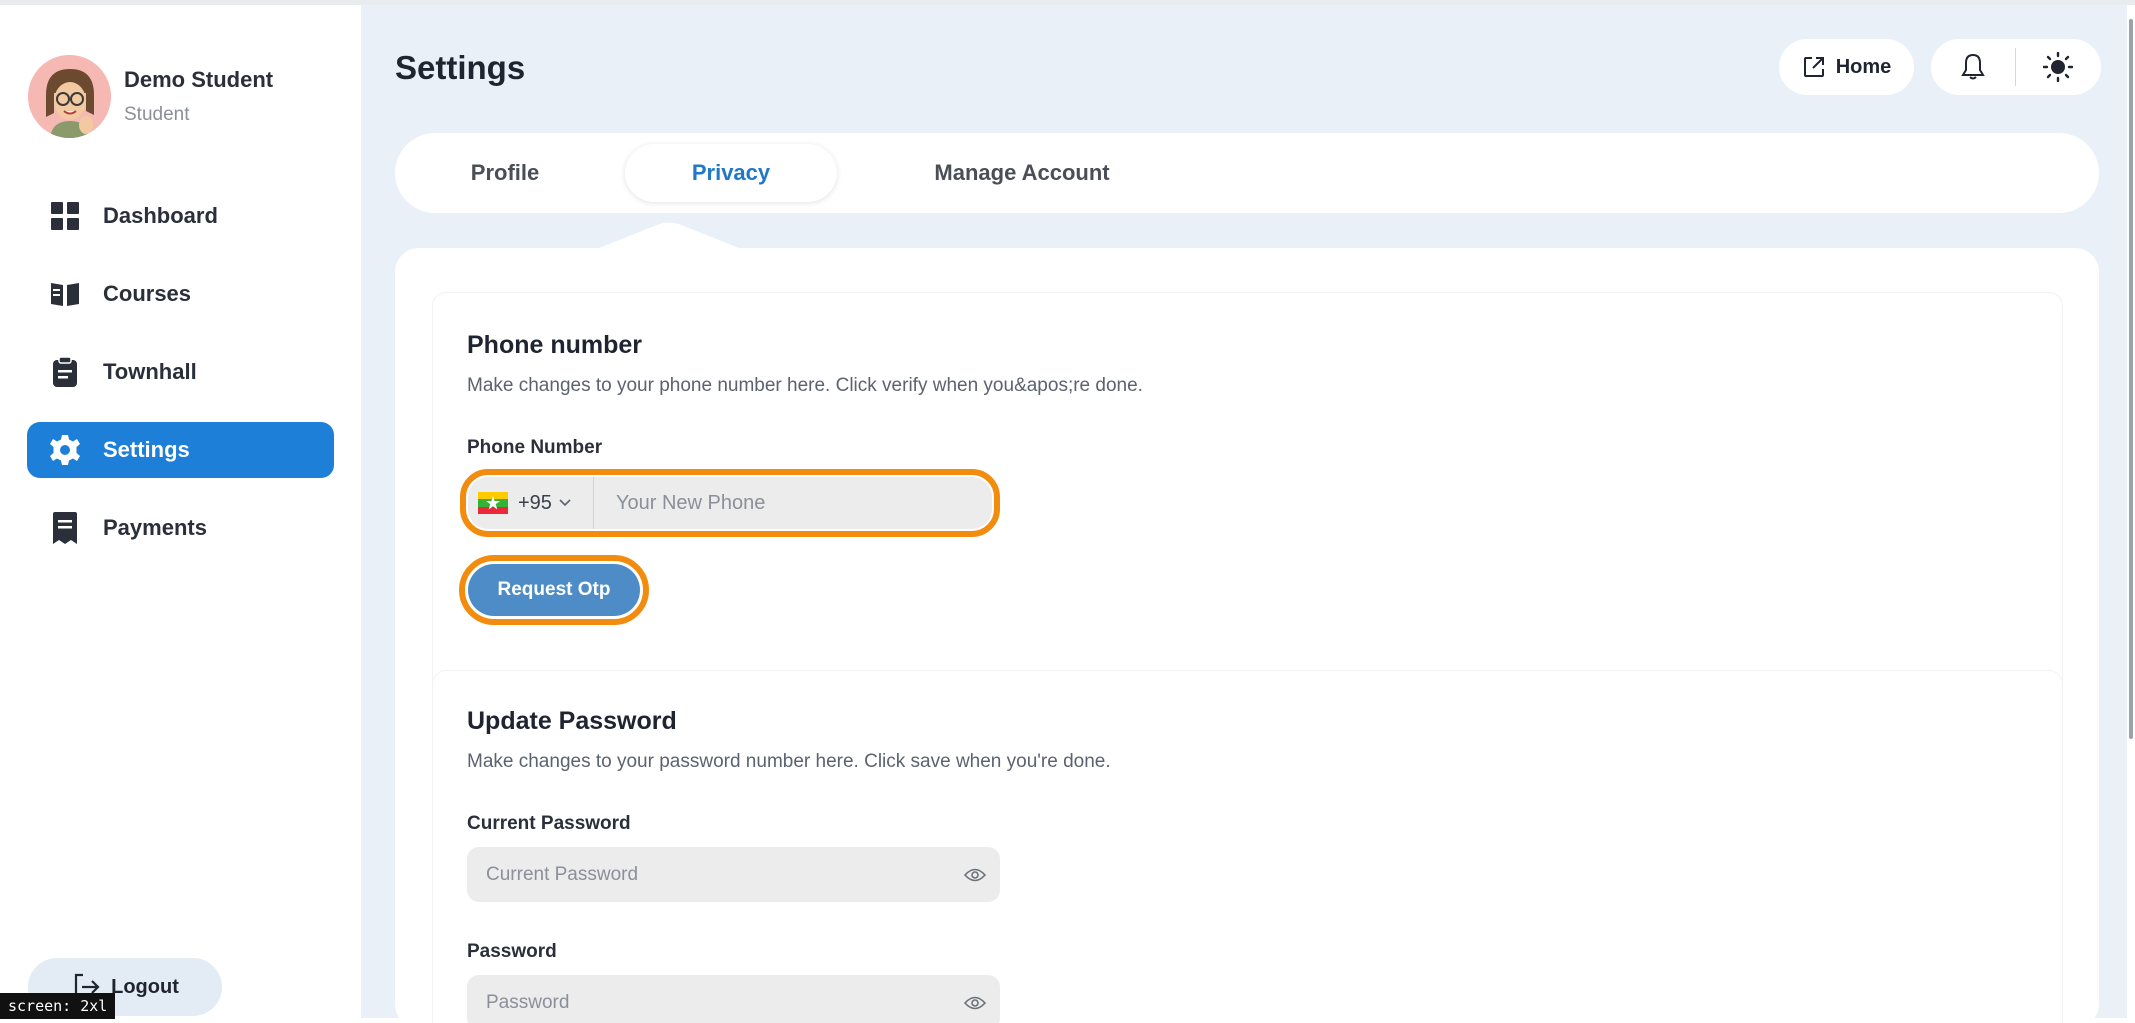 This screenshot has width=2135, height=1023. I want to click on phone-number-input, so click(793, 503).